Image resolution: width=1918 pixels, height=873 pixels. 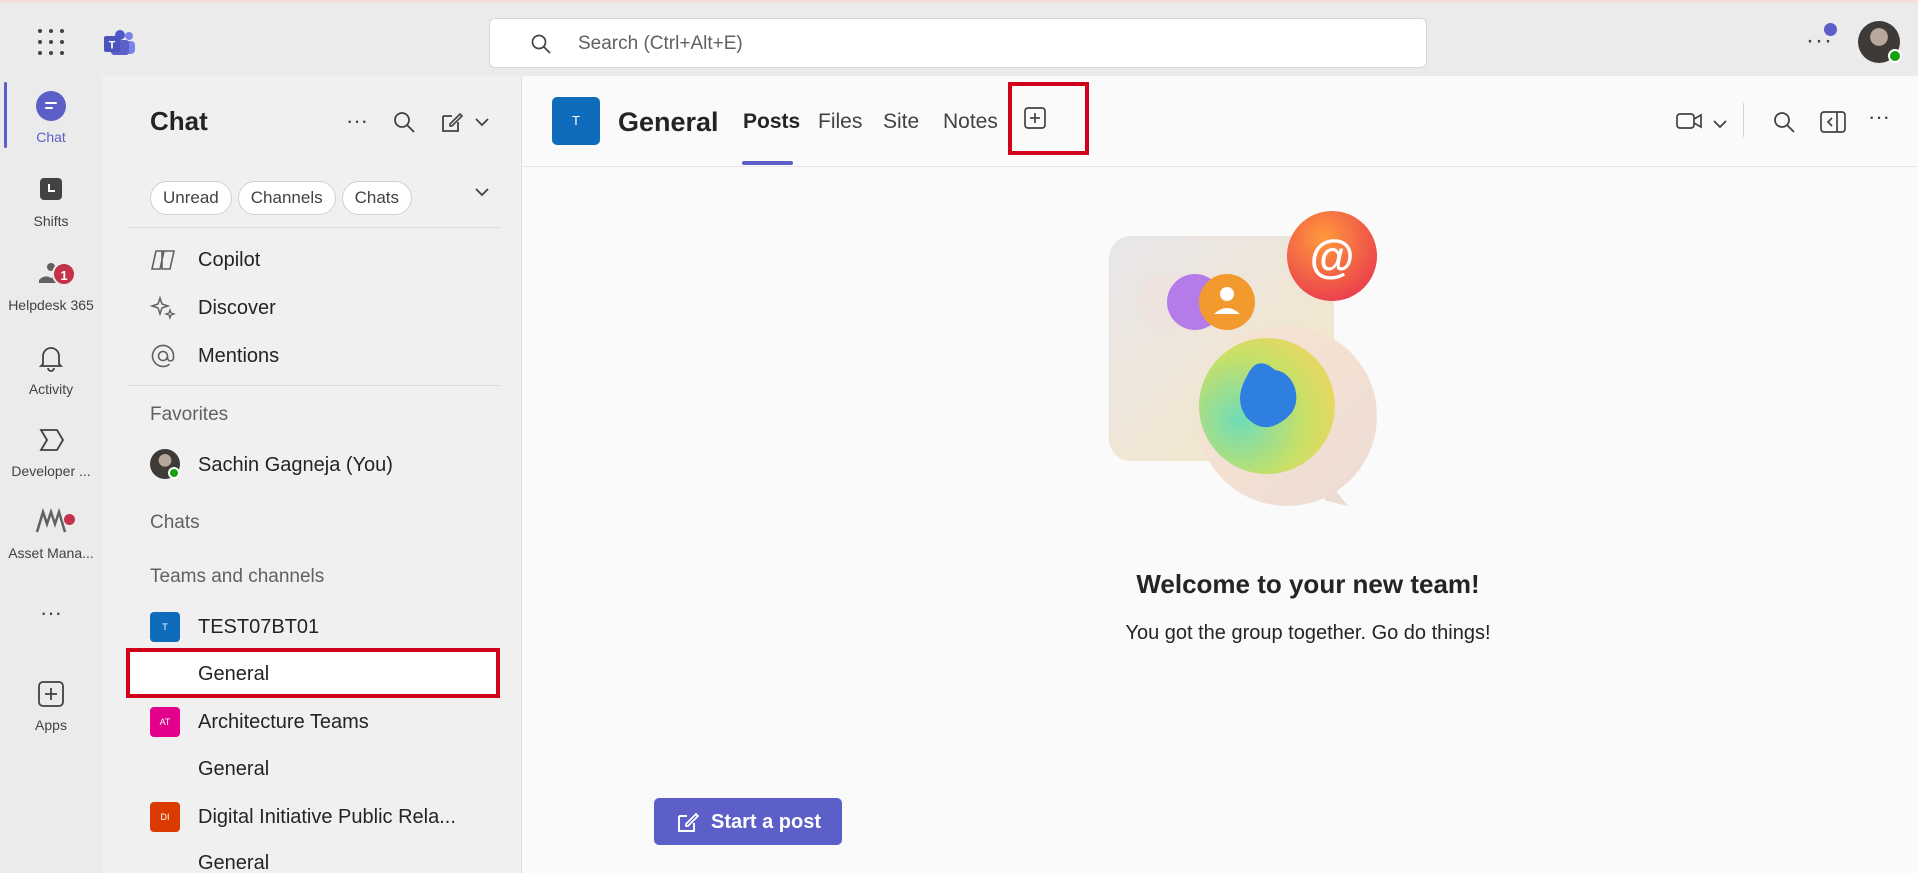 I want to click on filter-chats: Chats, so click(x=377, y=198).